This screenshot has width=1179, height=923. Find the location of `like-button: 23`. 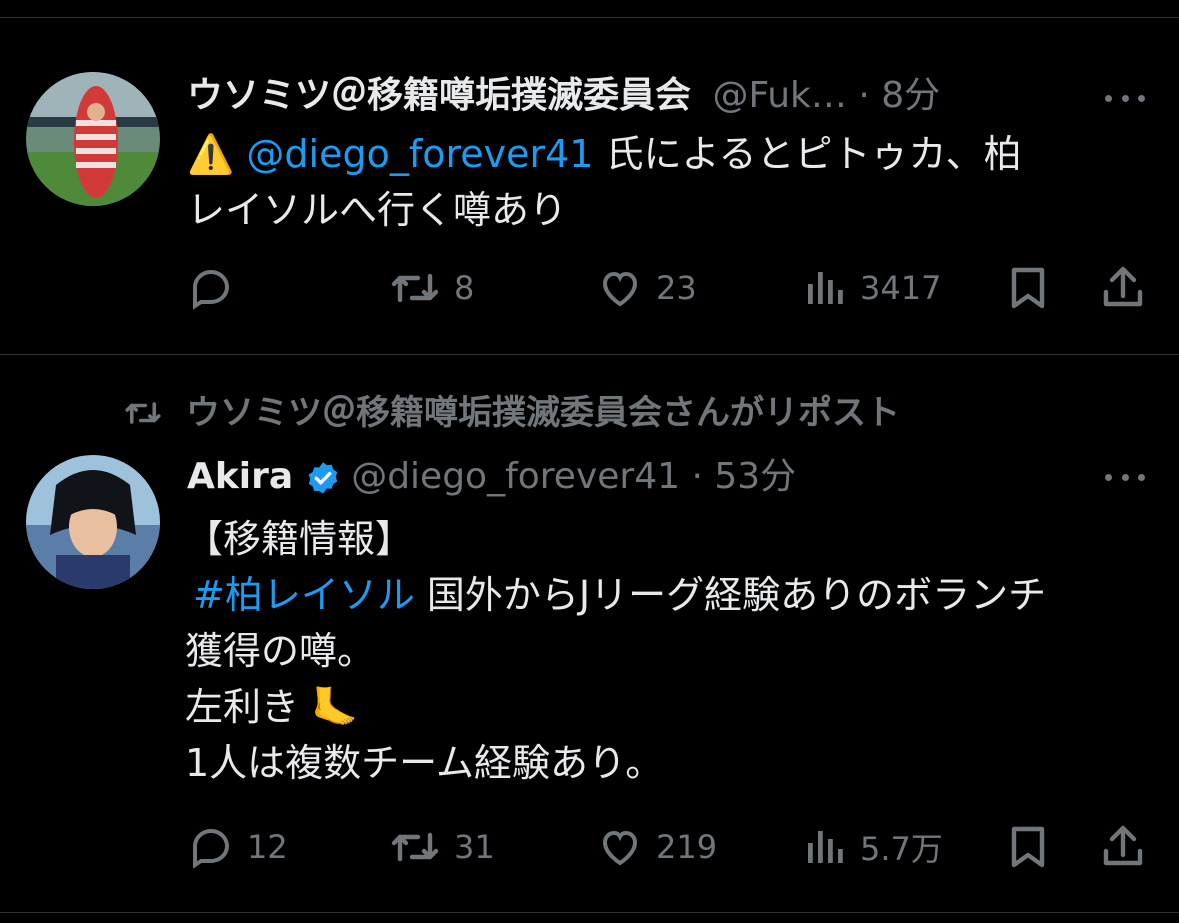

like-button: 23 is located at coordinates (646, 288).